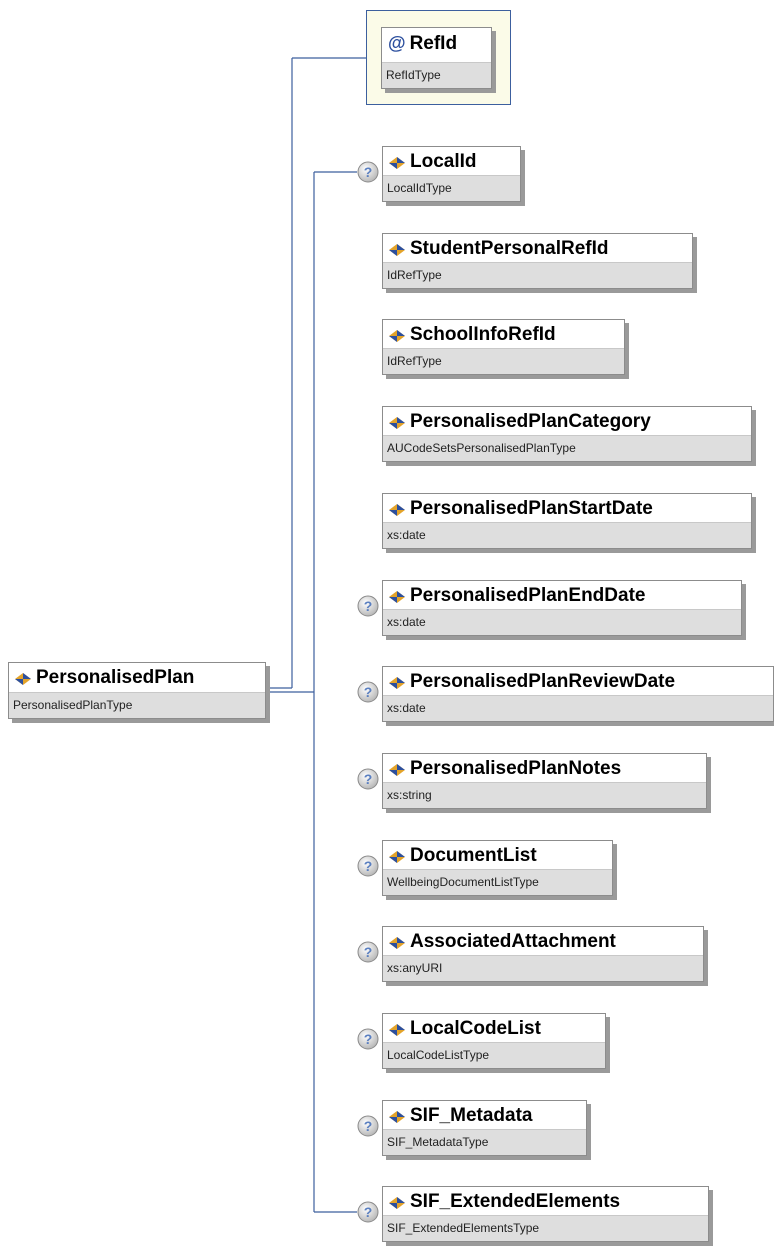 Image resolution: width=774 pixels, height=1246 pixels. I want to click on element-type: WellbeingDocumentListType, so click(497, 882).